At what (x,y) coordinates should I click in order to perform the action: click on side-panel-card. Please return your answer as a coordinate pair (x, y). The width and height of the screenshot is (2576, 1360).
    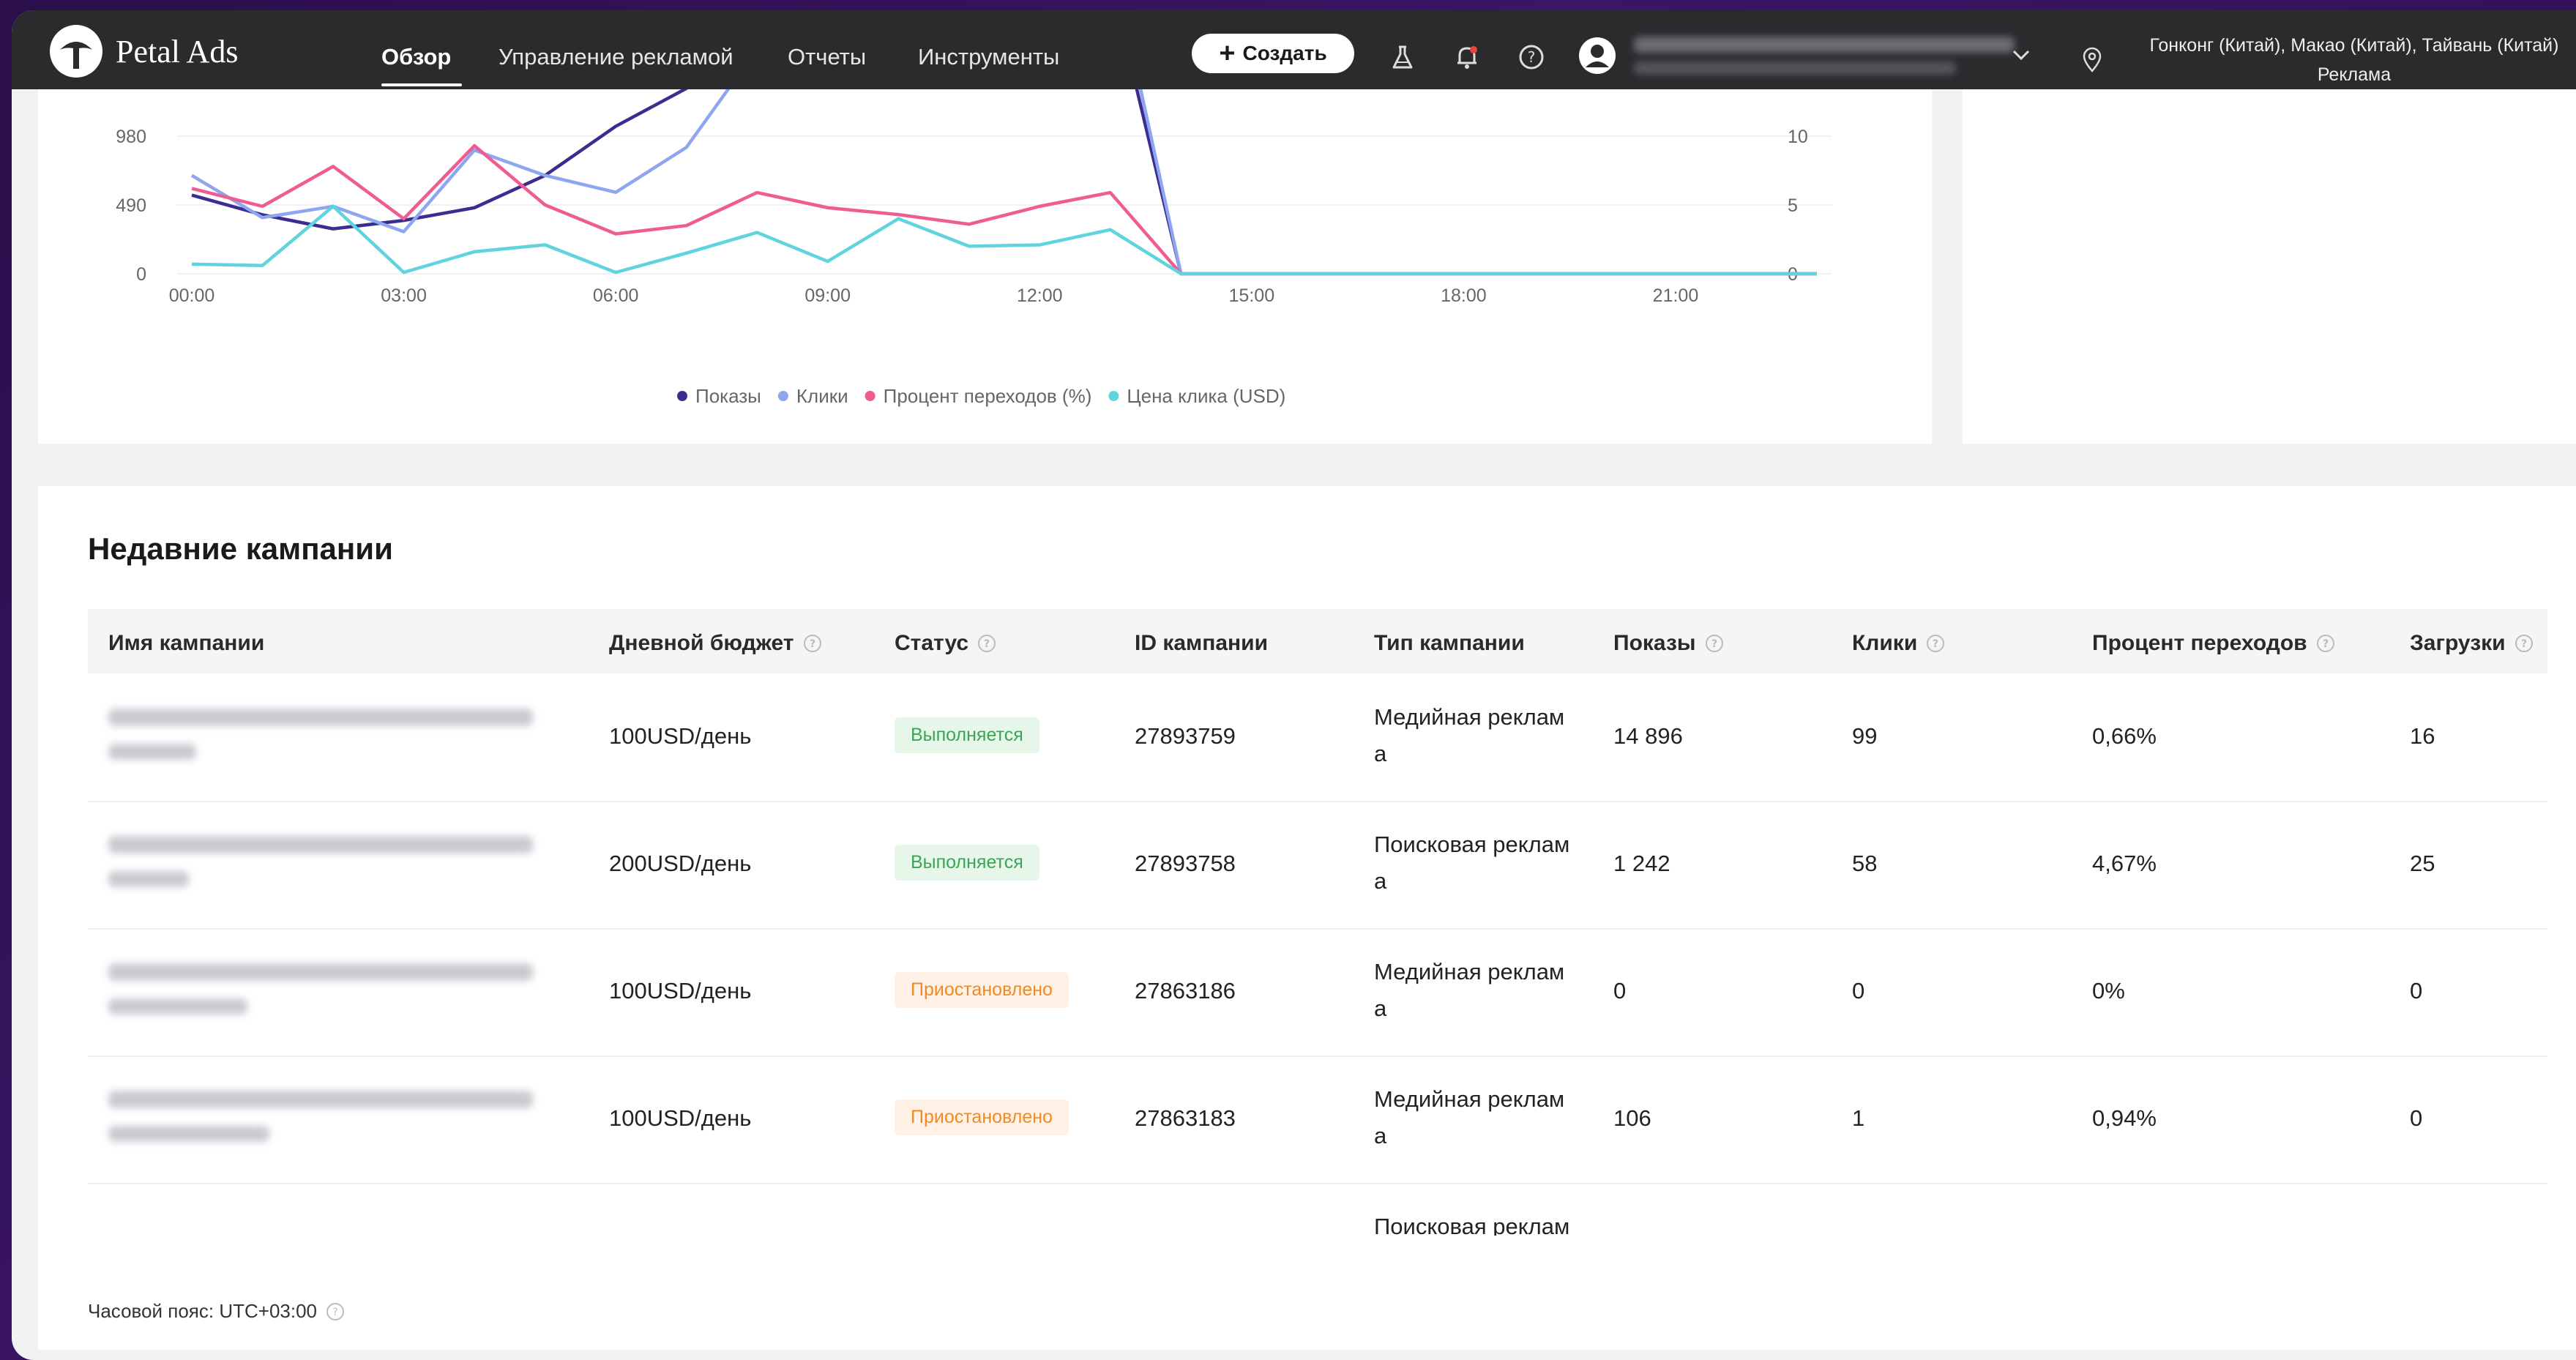
    Looking at the image, I should click on (2269, 266).